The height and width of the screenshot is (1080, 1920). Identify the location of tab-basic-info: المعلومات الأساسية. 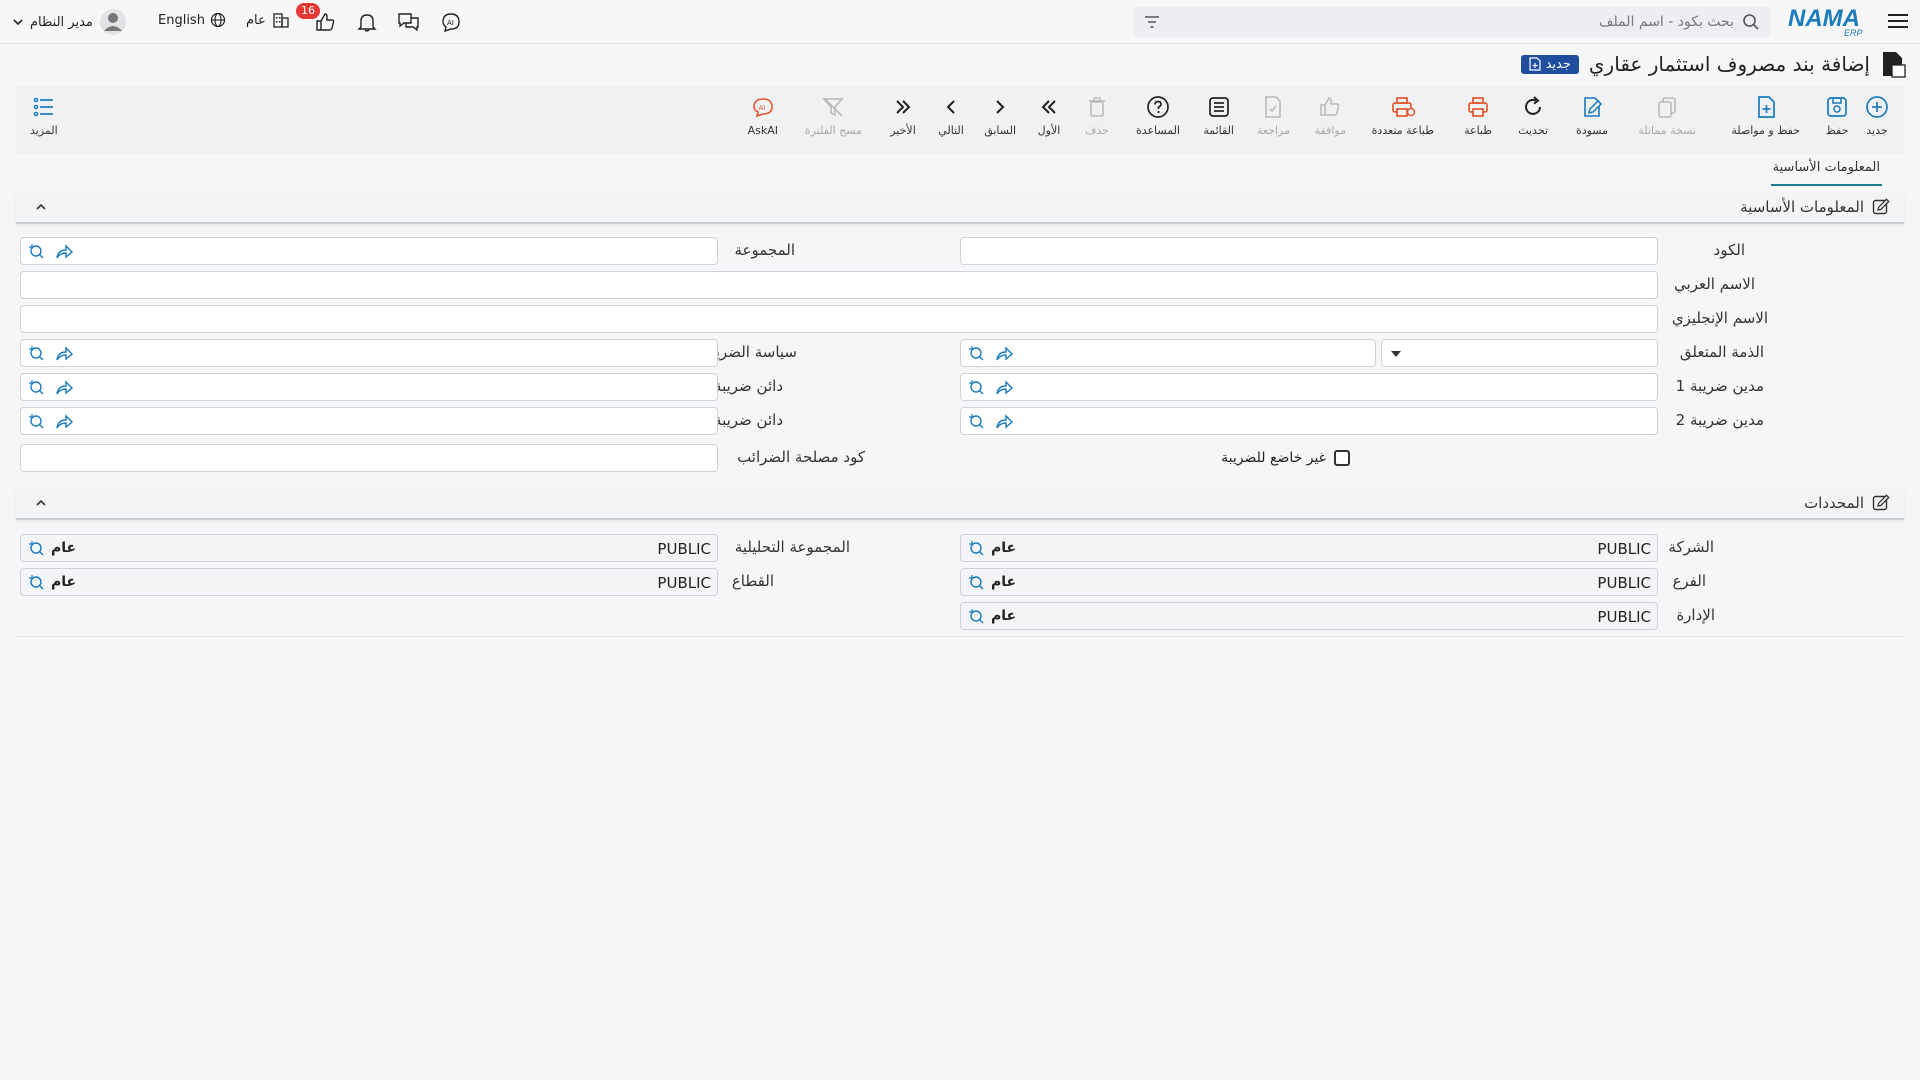
(1826, 173).